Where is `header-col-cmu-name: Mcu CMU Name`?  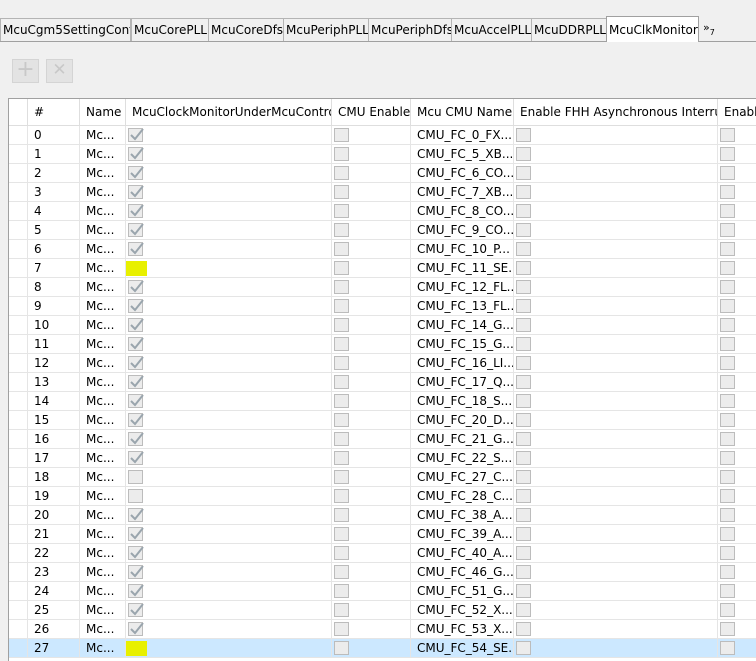 header-col-cmu-name: Mcu CMU Name is located at coordinates (462, 112).